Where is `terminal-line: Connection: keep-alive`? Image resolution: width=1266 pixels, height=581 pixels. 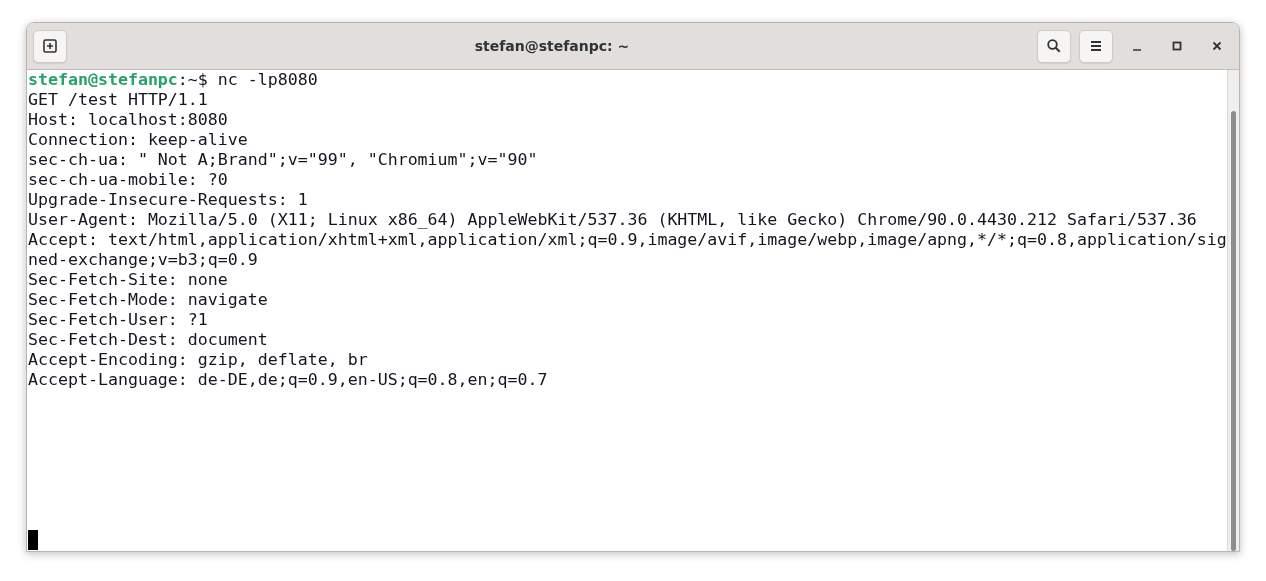
terminal-line: Connection: keep-alive is located at coordinates (138, 140).